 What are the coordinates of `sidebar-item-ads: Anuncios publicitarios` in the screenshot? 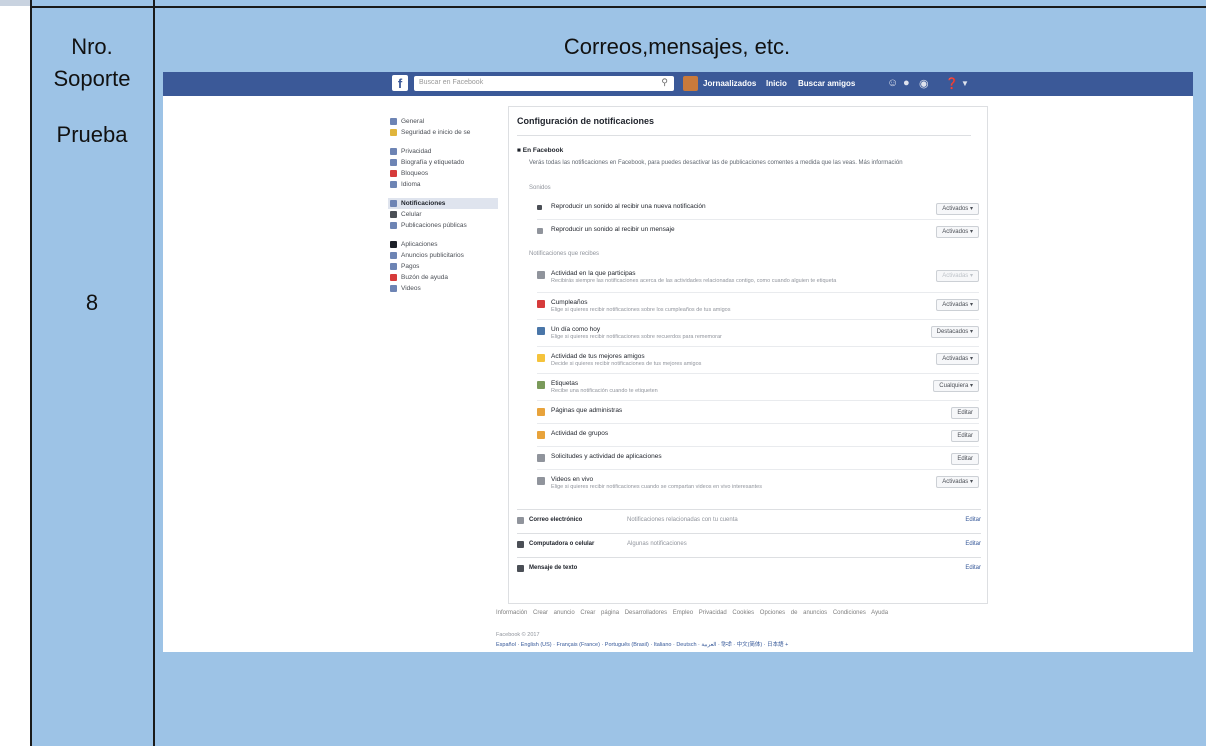 It's located at (443, 255).